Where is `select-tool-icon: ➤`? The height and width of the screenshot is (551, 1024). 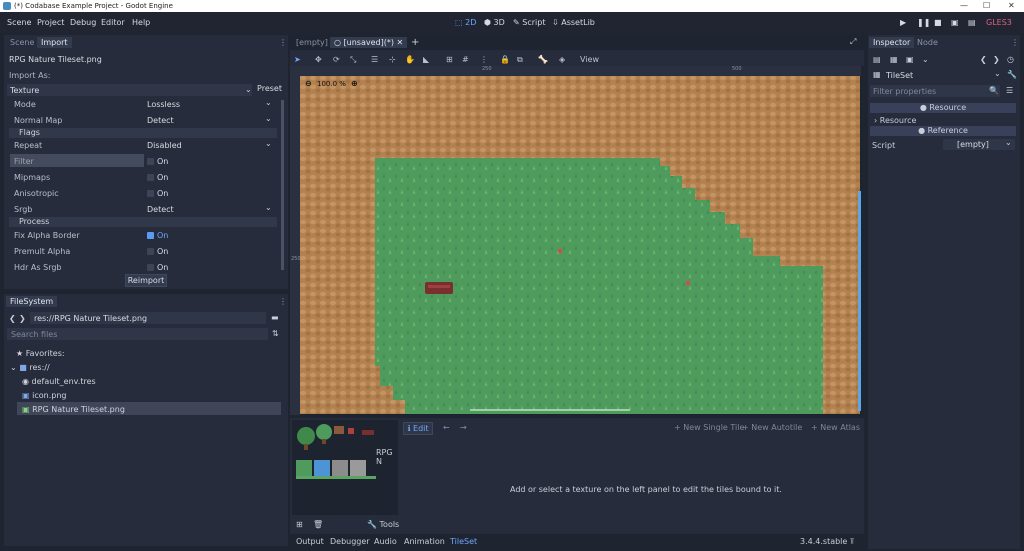
select-tool-icon: ➤ is located at coordinates (297, 59).